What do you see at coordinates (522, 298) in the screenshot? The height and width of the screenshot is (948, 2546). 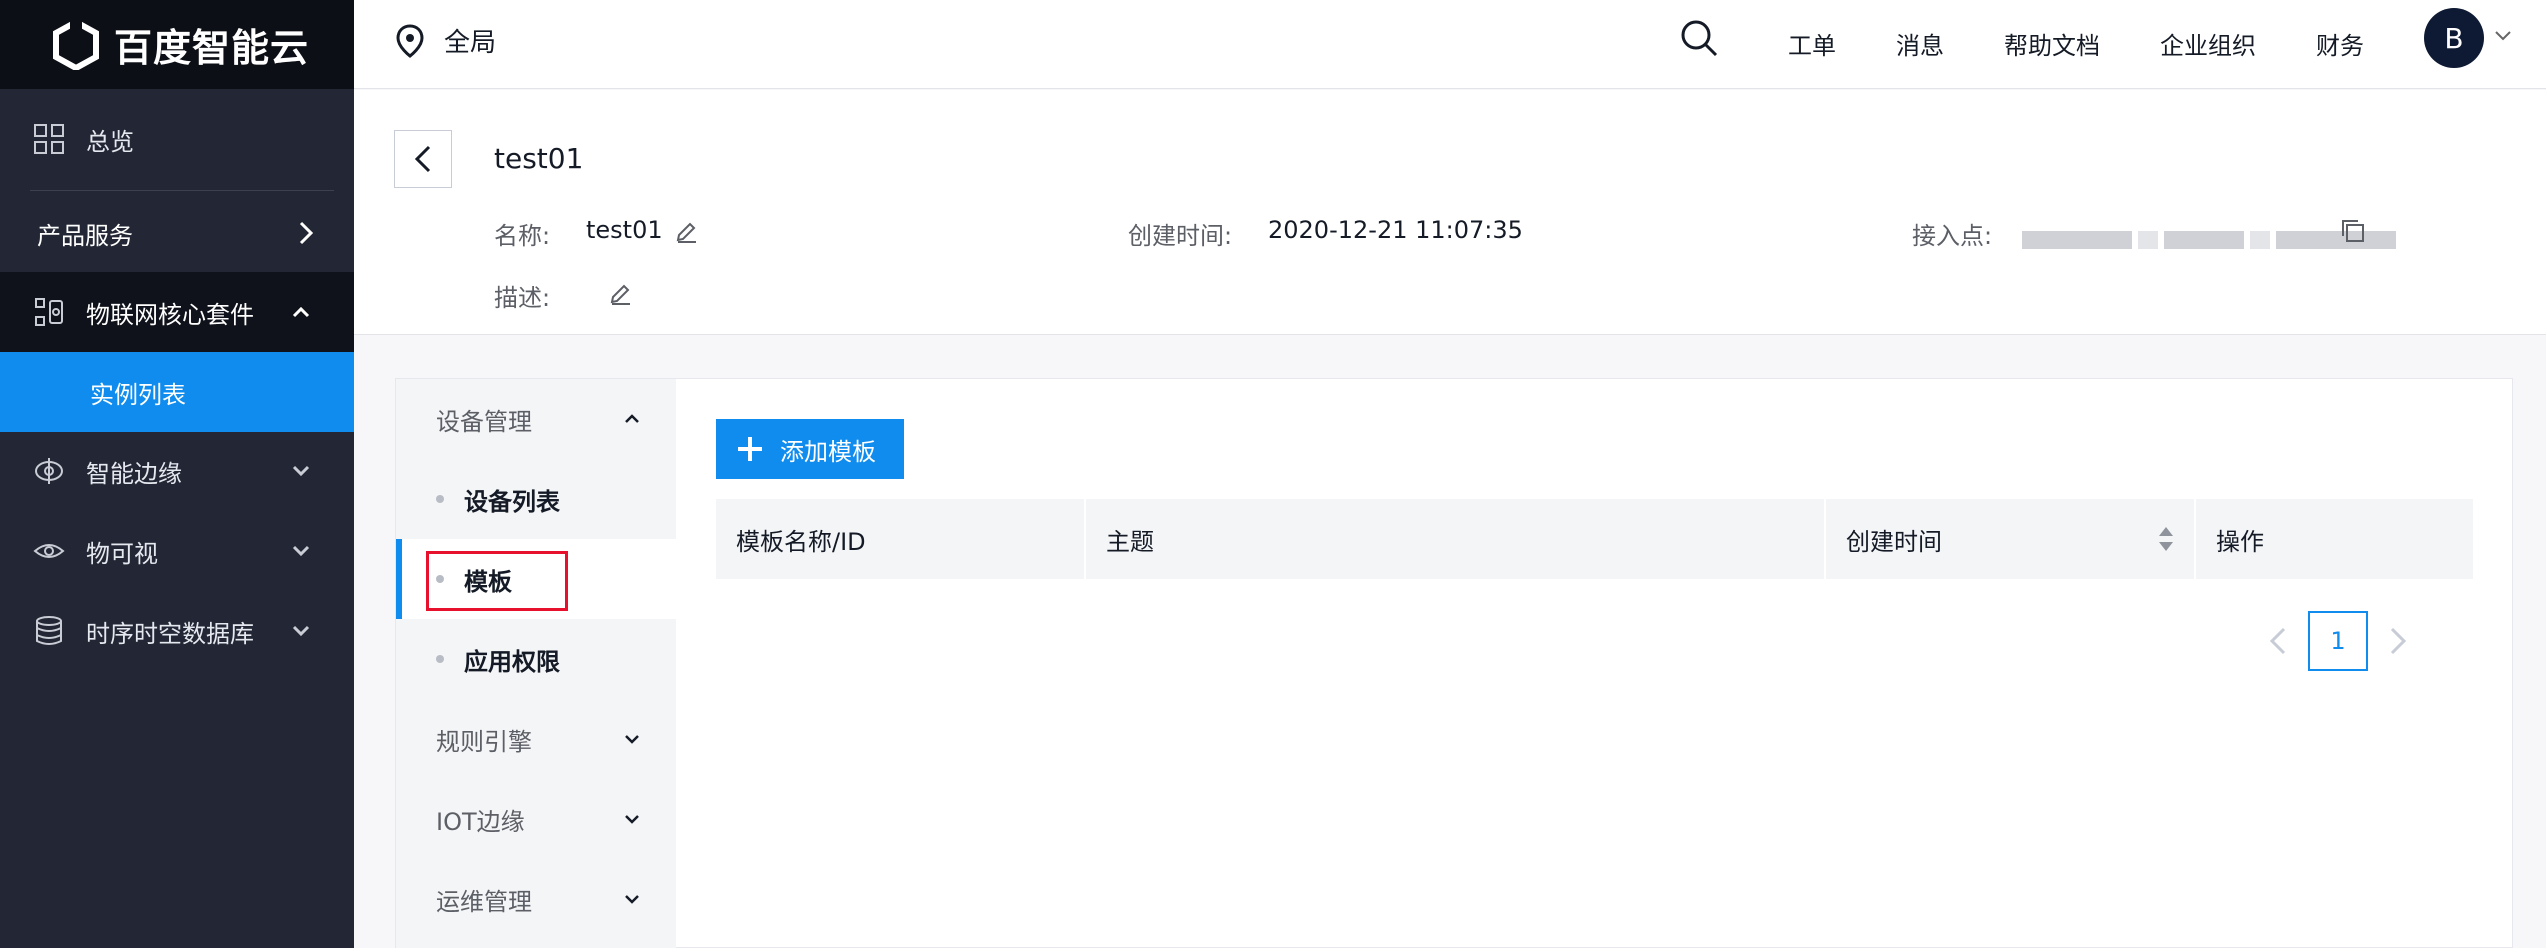 I see `description-label: 描述:` at bounding box center [522, 298].